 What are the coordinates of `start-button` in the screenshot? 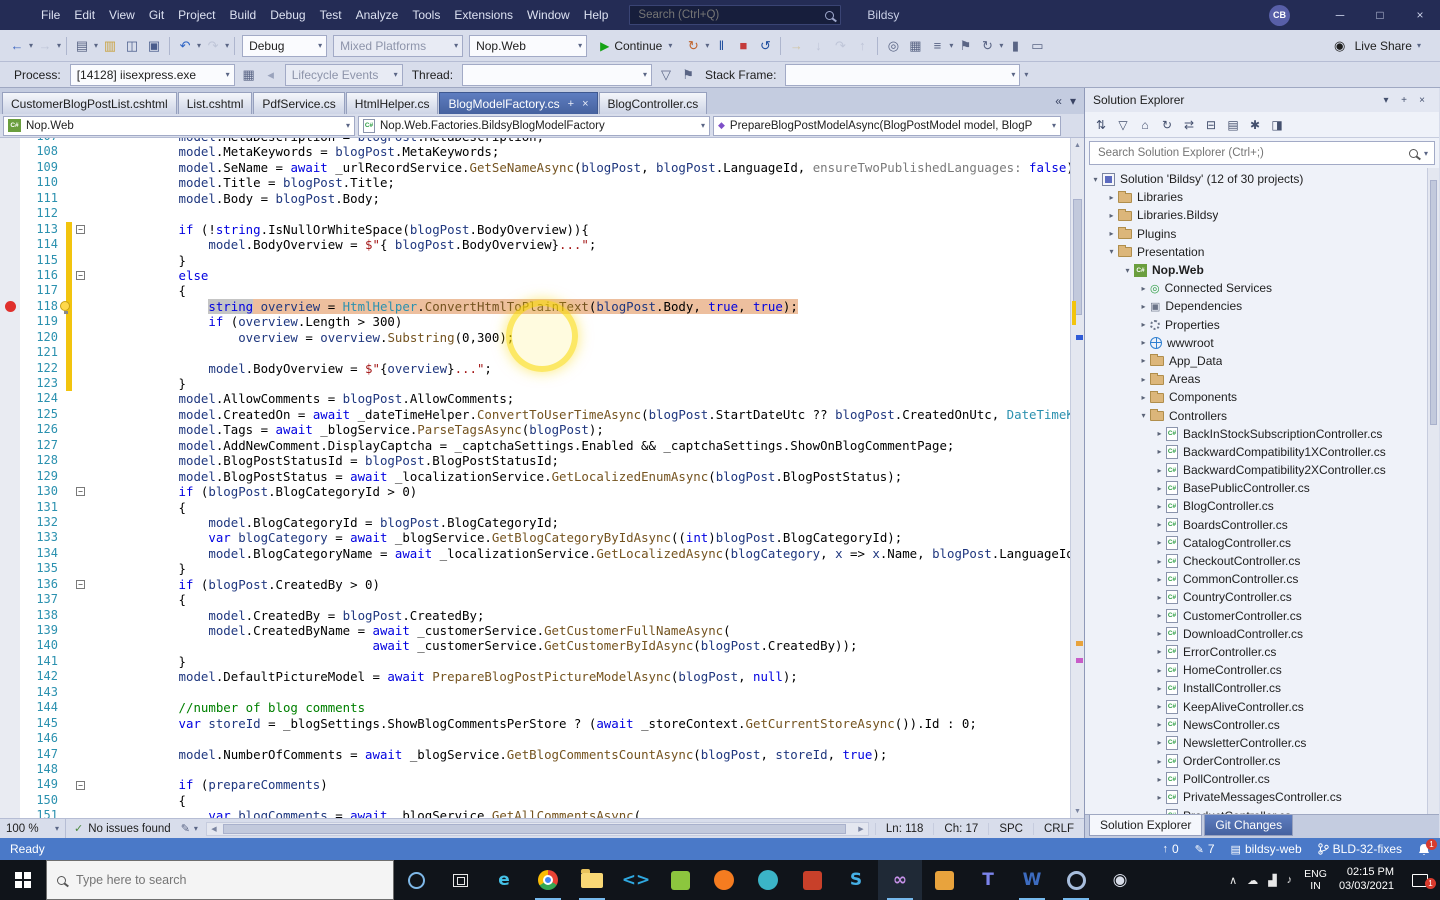 It's located at (23, 880).